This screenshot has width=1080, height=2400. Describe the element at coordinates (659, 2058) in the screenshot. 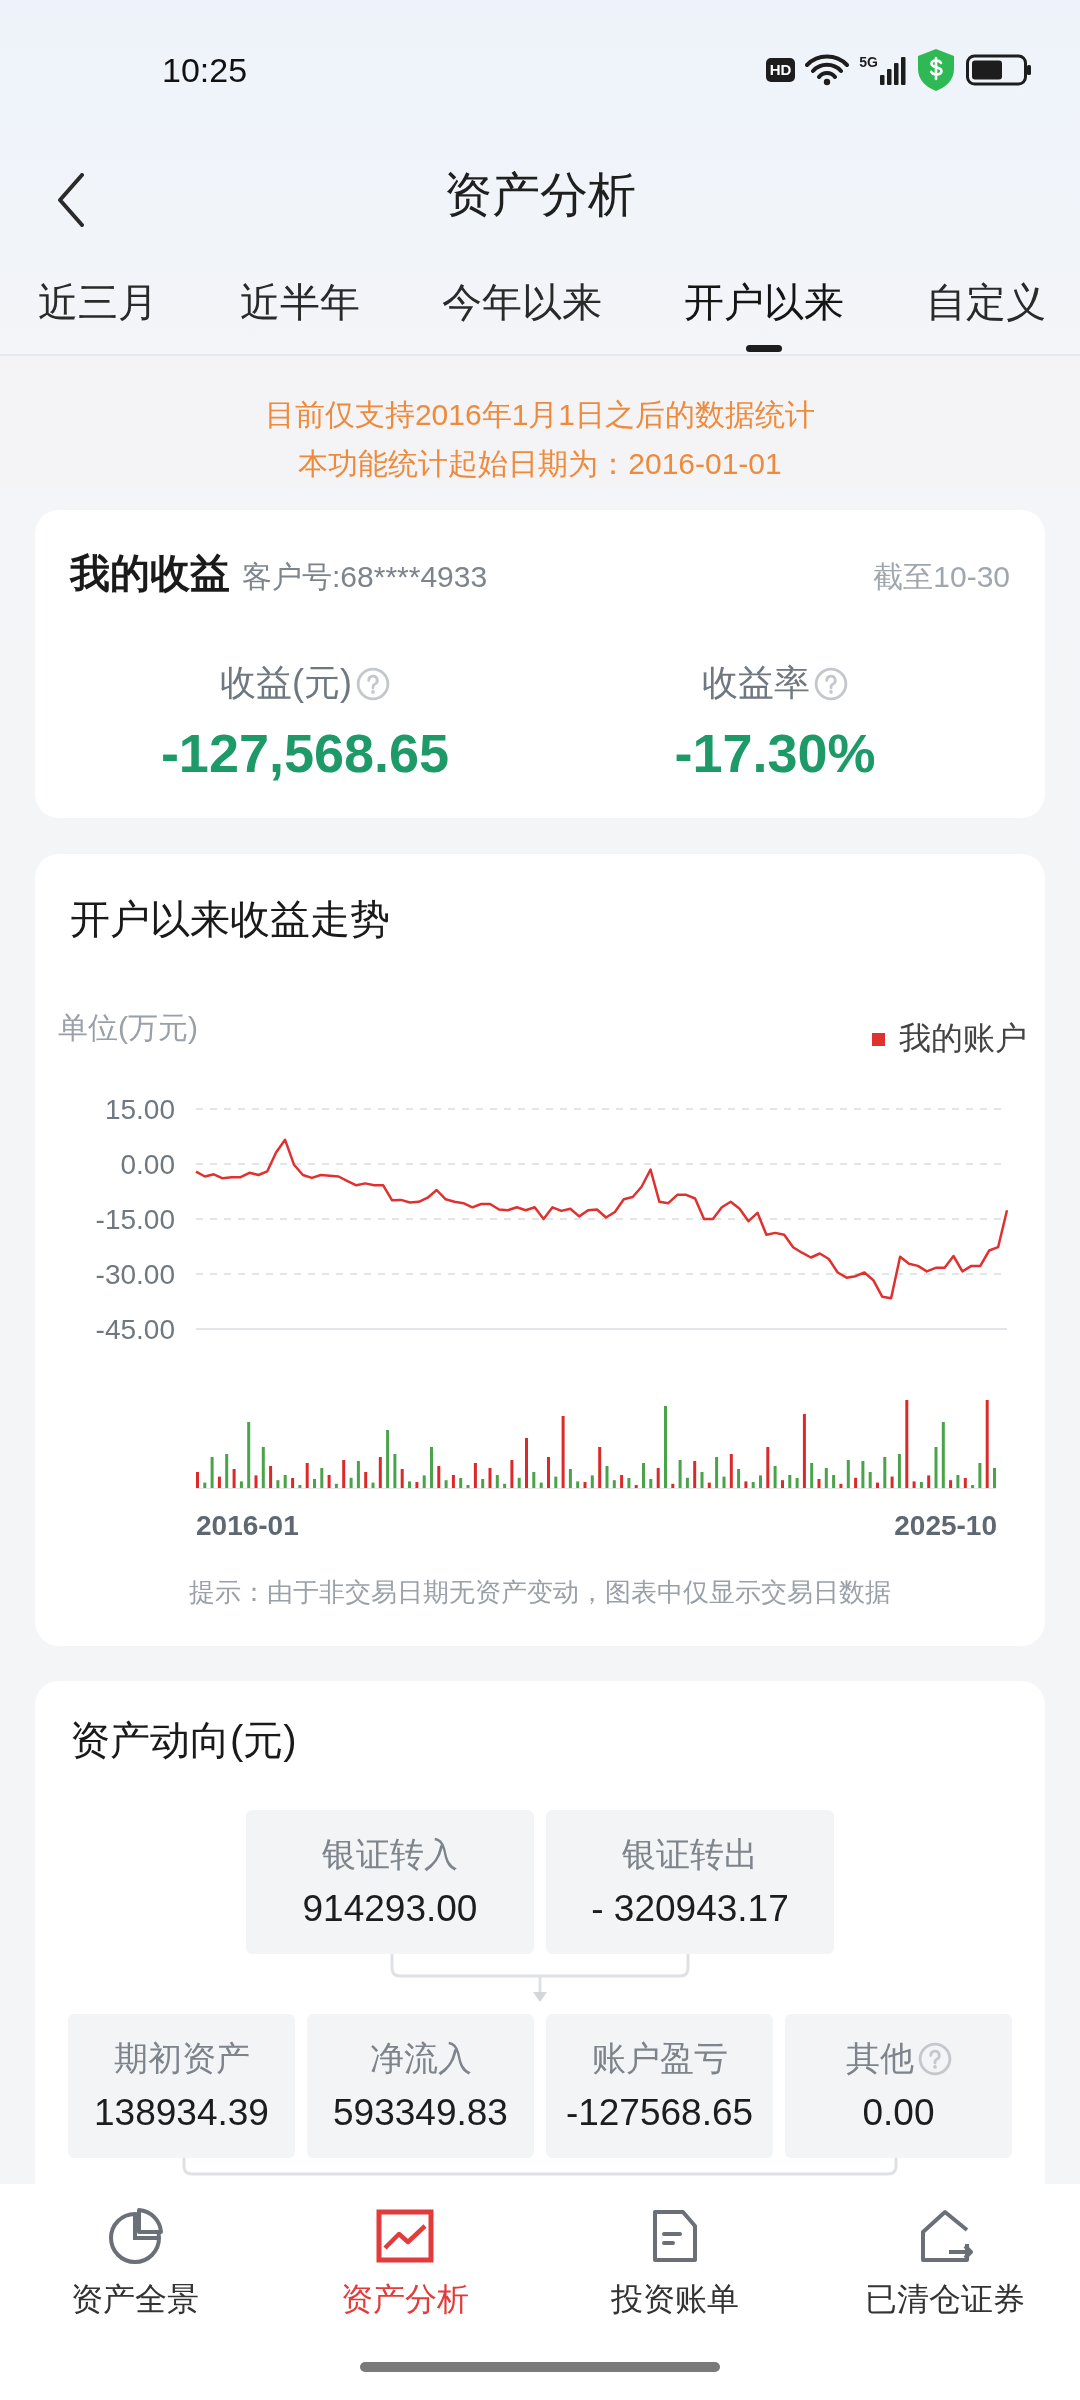

I see `tile-label: 账户盈亏` at that location.